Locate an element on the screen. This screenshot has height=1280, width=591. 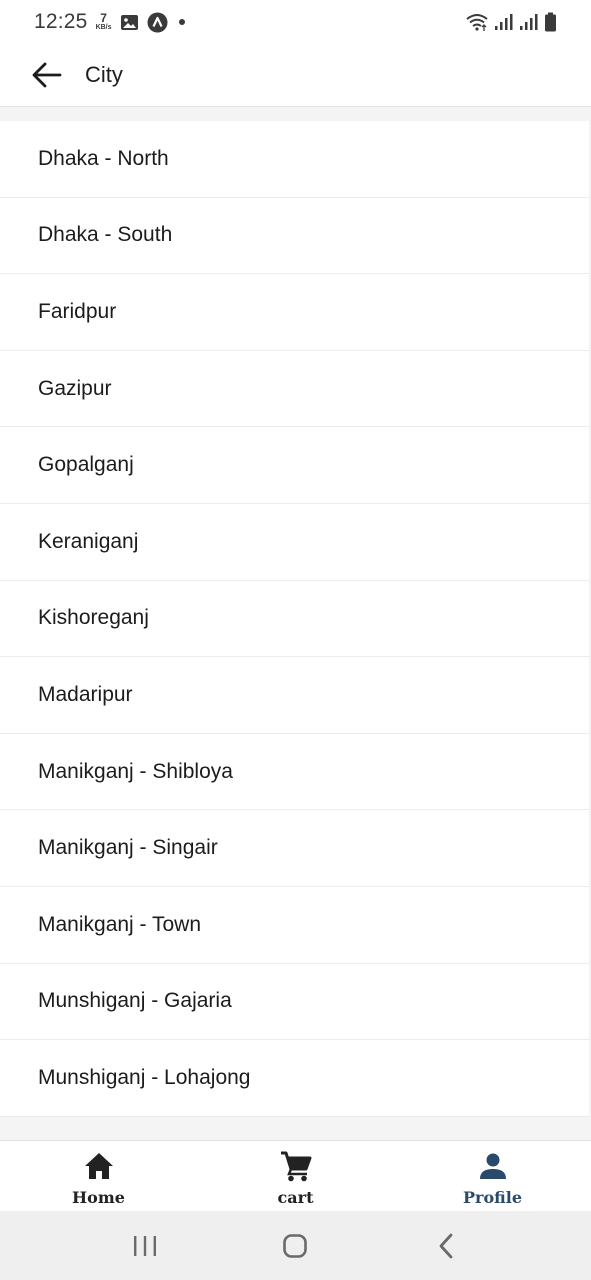
status-left: 12:25 7 KB/s is located at coordinates (111, 22).